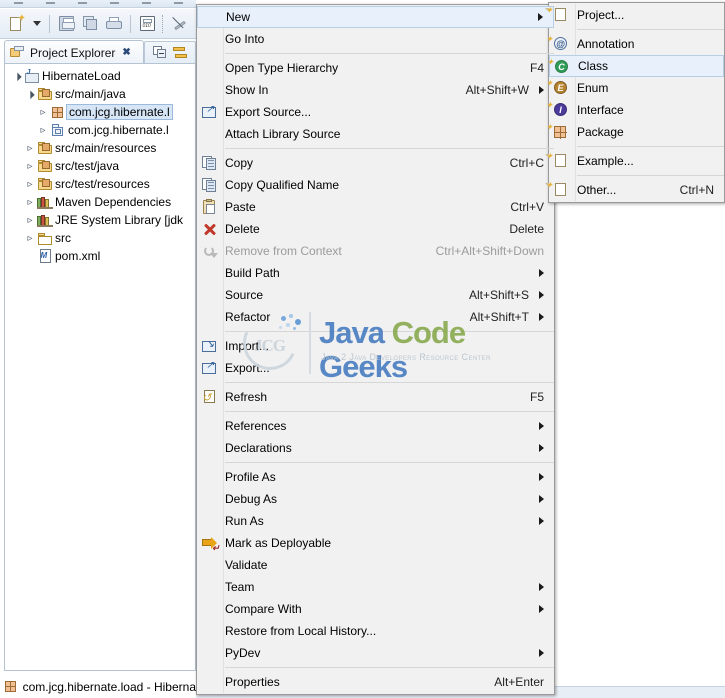 The height and width of the screenshot is (698, 725). Describe the element at coordinates (389, 148) in the screenshot. I see `menu-separator` at that location.